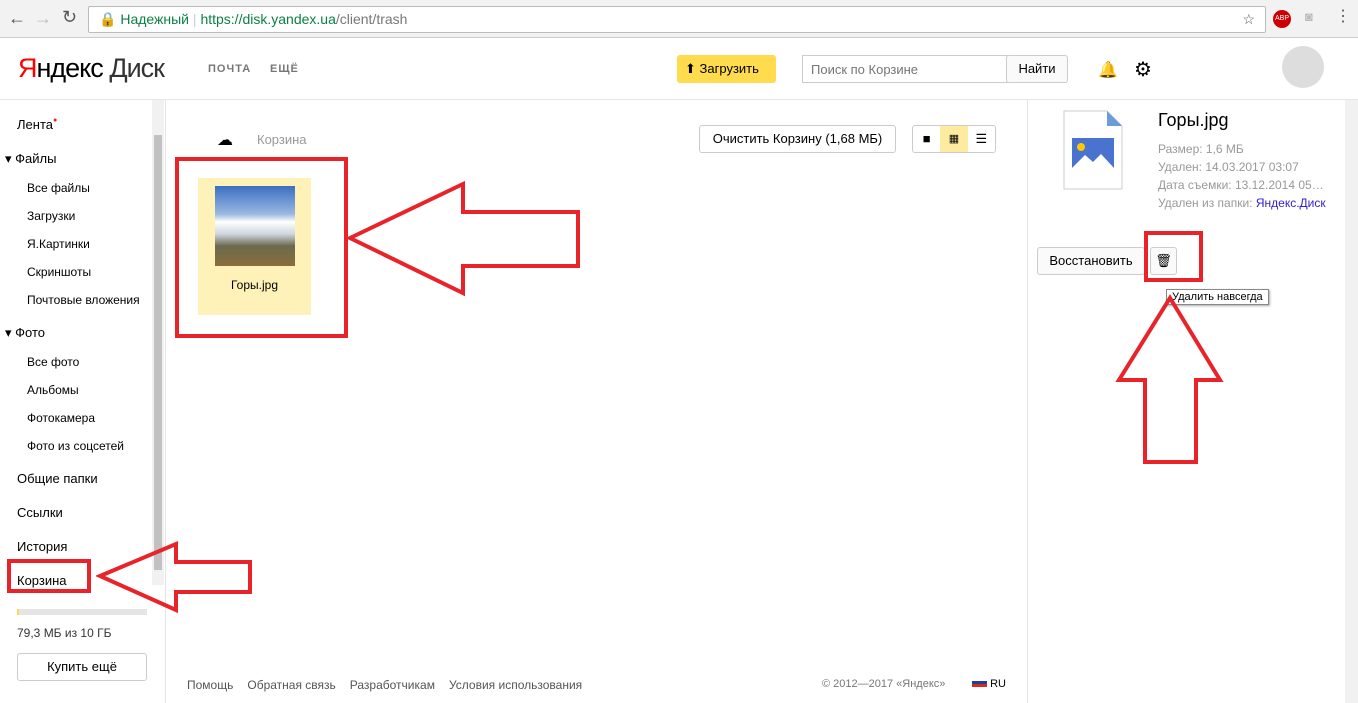  I want to click on breadcrumb: Корзина, so click(282, 139).